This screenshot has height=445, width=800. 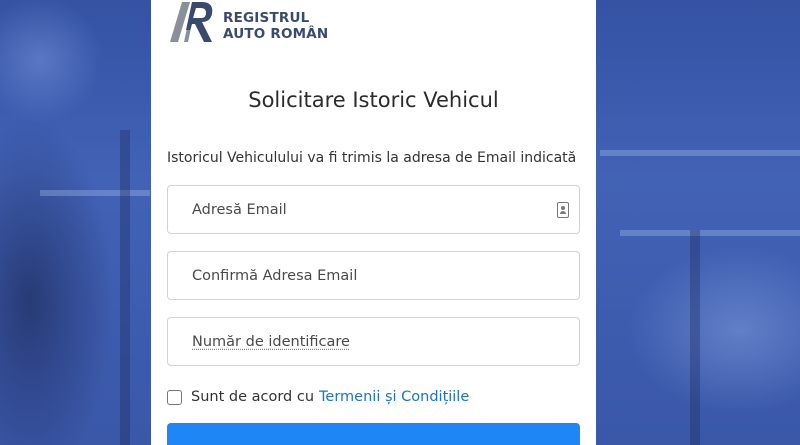 I want to click on rar-logo-icon, so click(x=191, y=22).